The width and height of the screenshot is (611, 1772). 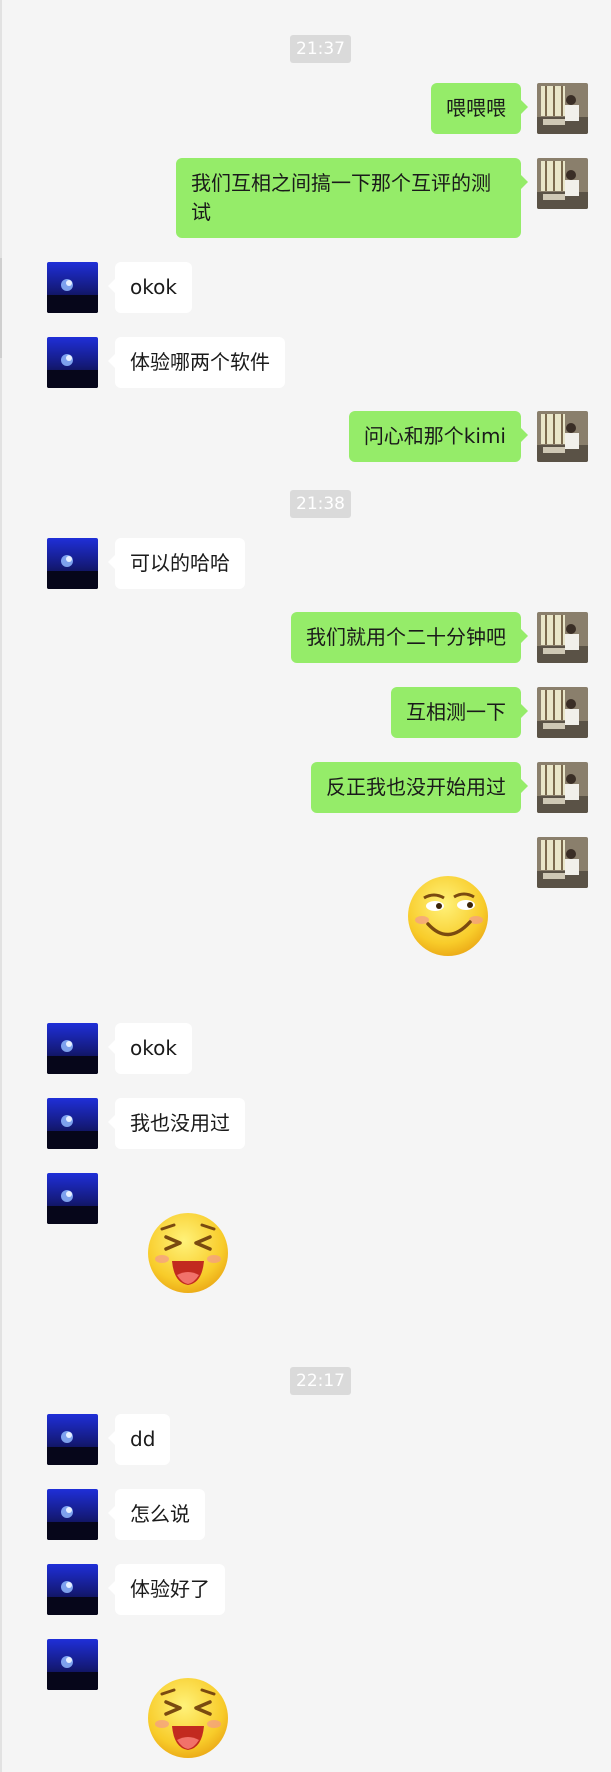 I want to click on scrollbar-thumb, so click(x=1, y=308).